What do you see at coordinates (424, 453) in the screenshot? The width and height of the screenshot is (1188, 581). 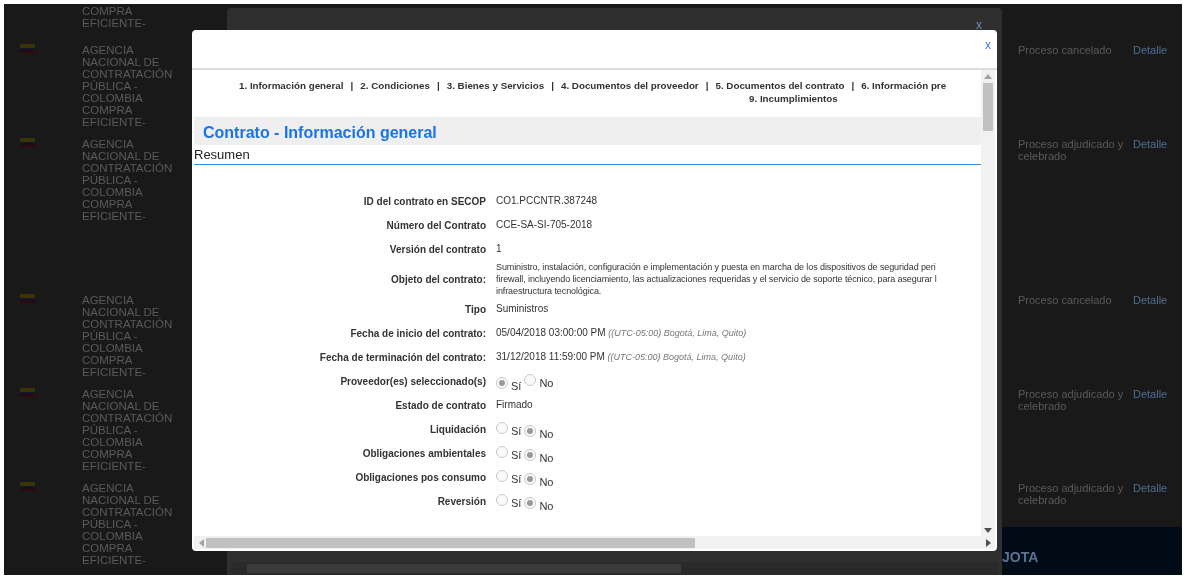 I see `field-label: Obligaciones ambientales` at bounding box center [424, 453].